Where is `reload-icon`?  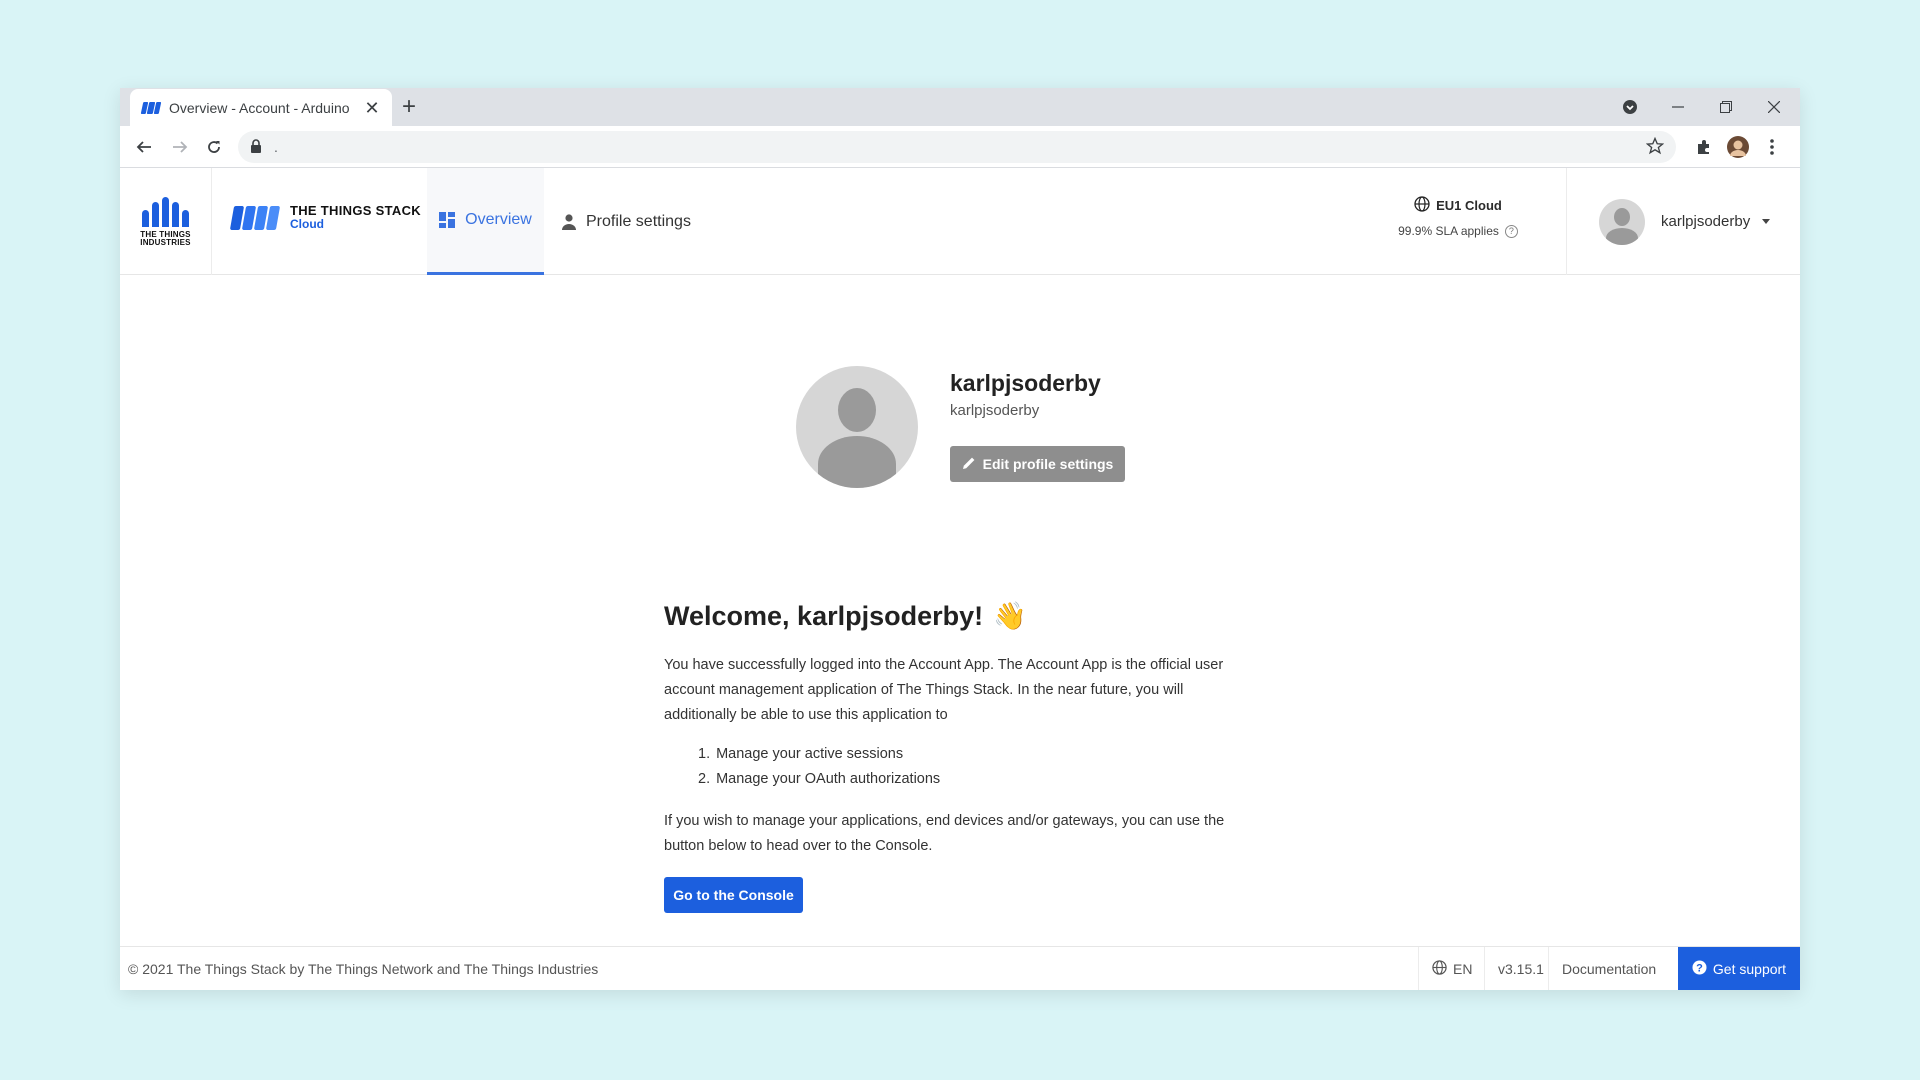 reload-icon is located at coordinates (214, 147).